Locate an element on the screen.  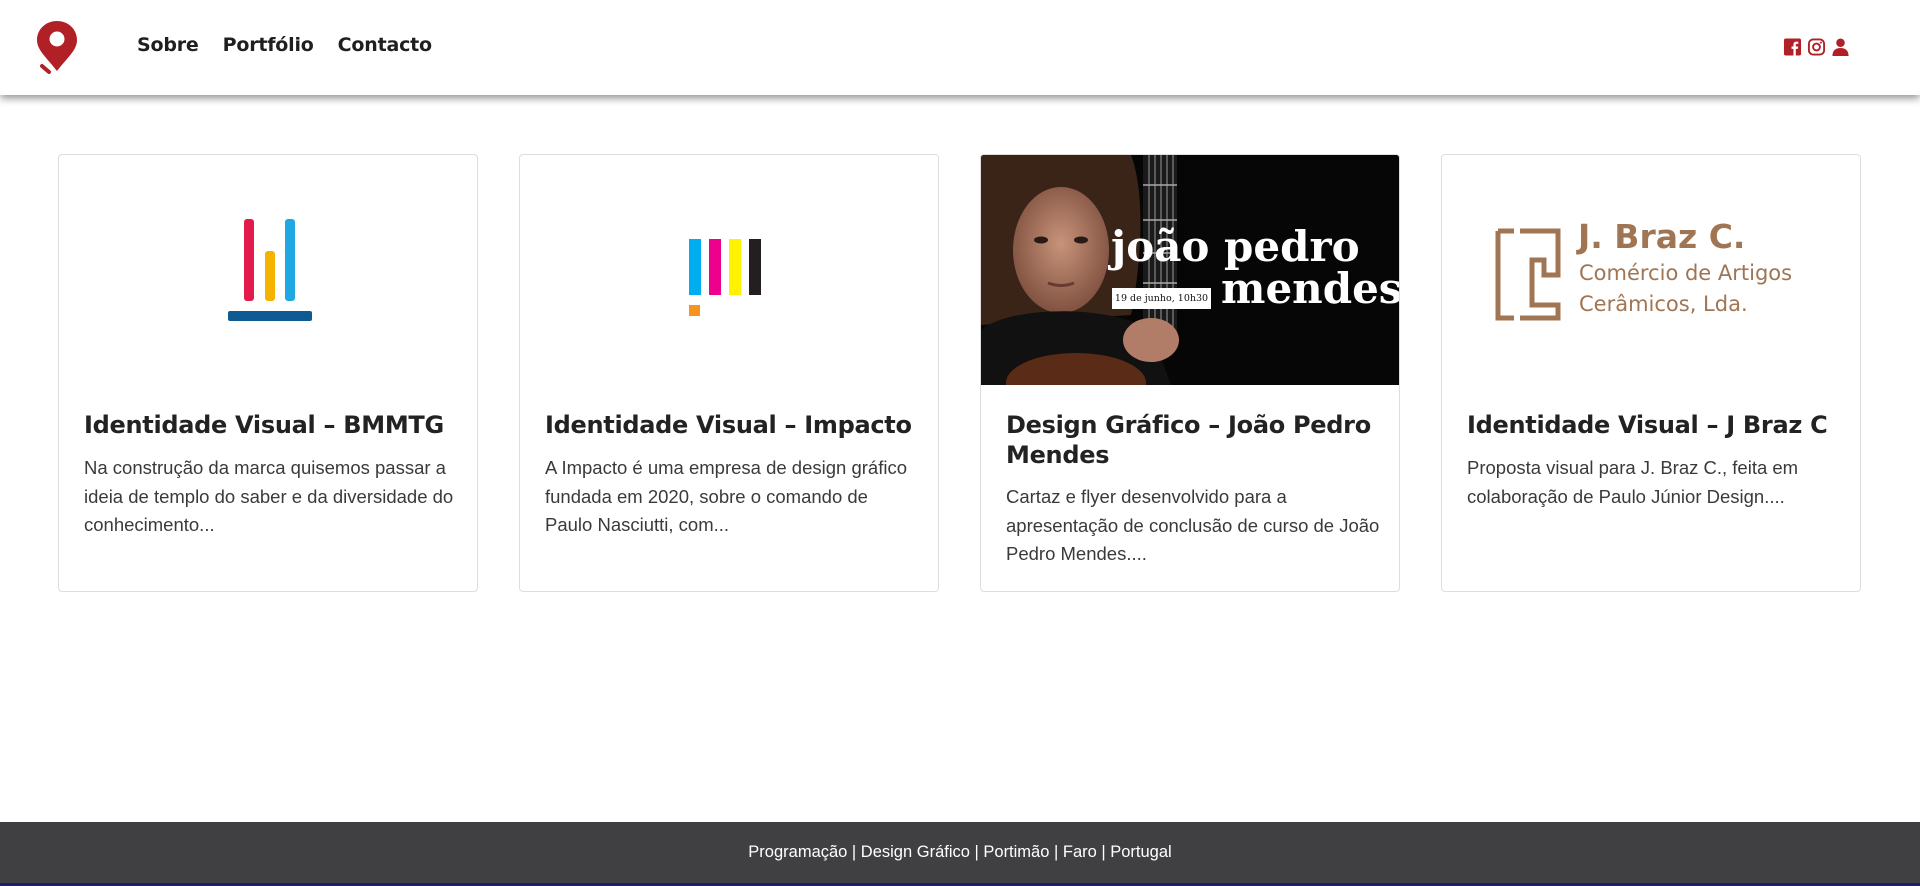
impacto-logo is located at coordinates (725, 277).